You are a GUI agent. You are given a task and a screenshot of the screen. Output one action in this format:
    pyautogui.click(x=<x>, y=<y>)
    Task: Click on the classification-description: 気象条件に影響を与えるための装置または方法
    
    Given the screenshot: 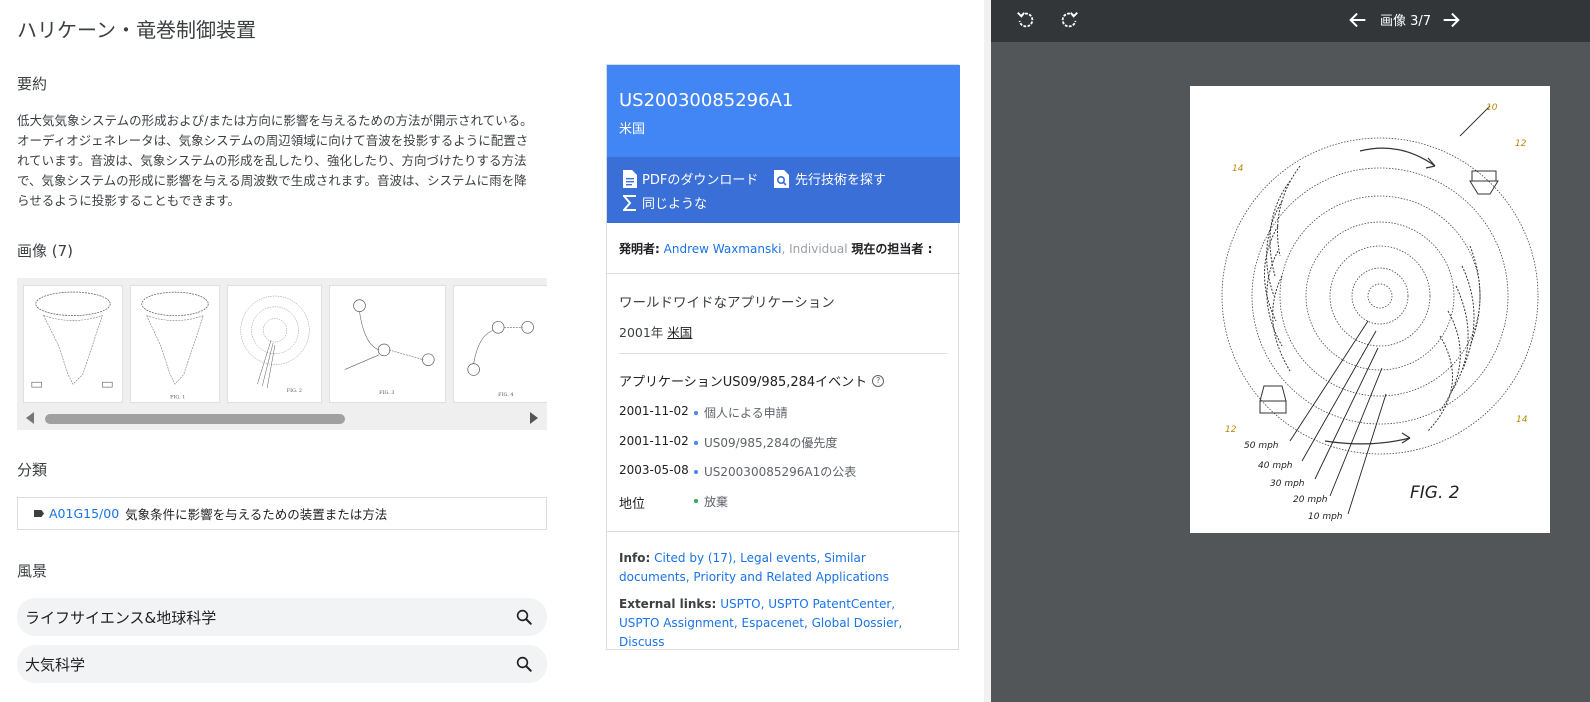 What is the action you would take?
    pyautogui.click(x=256, y=514)
    